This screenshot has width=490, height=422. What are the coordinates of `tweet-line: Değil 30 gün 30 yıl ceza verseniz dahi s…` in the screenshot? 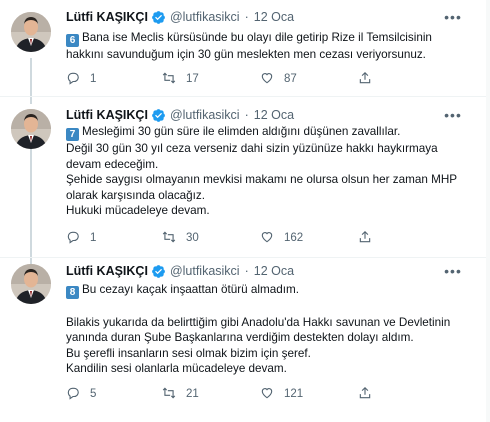 It's located at (252, 148).